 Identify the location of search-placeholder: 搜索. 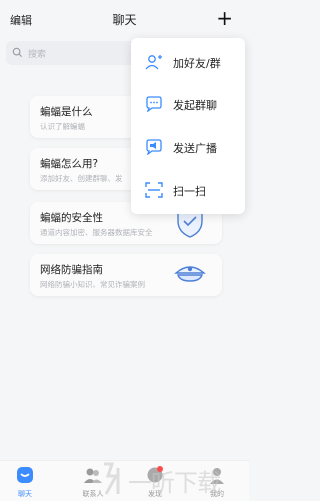
(37, 55).